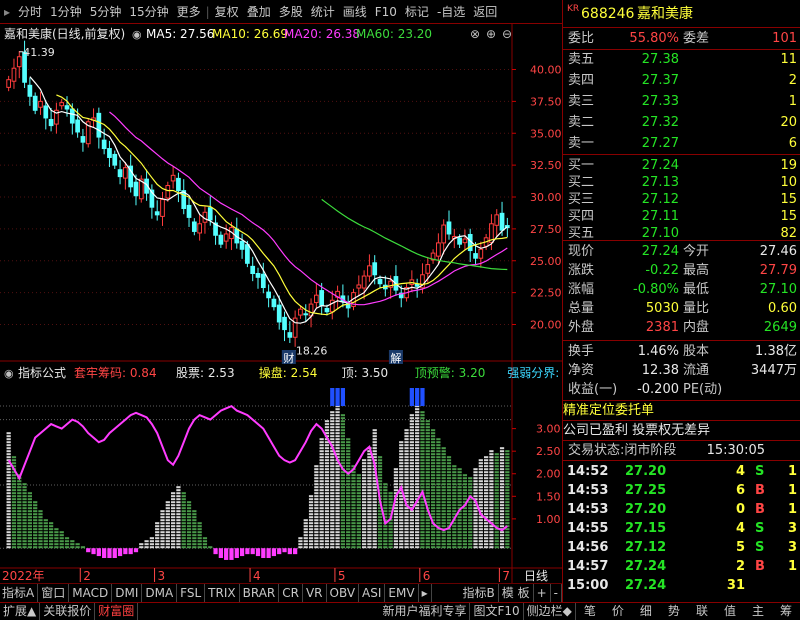  Describe the element at coordinates (542, 593) in the screenshot. I see `indicator-tab-right-2: +` at that location.